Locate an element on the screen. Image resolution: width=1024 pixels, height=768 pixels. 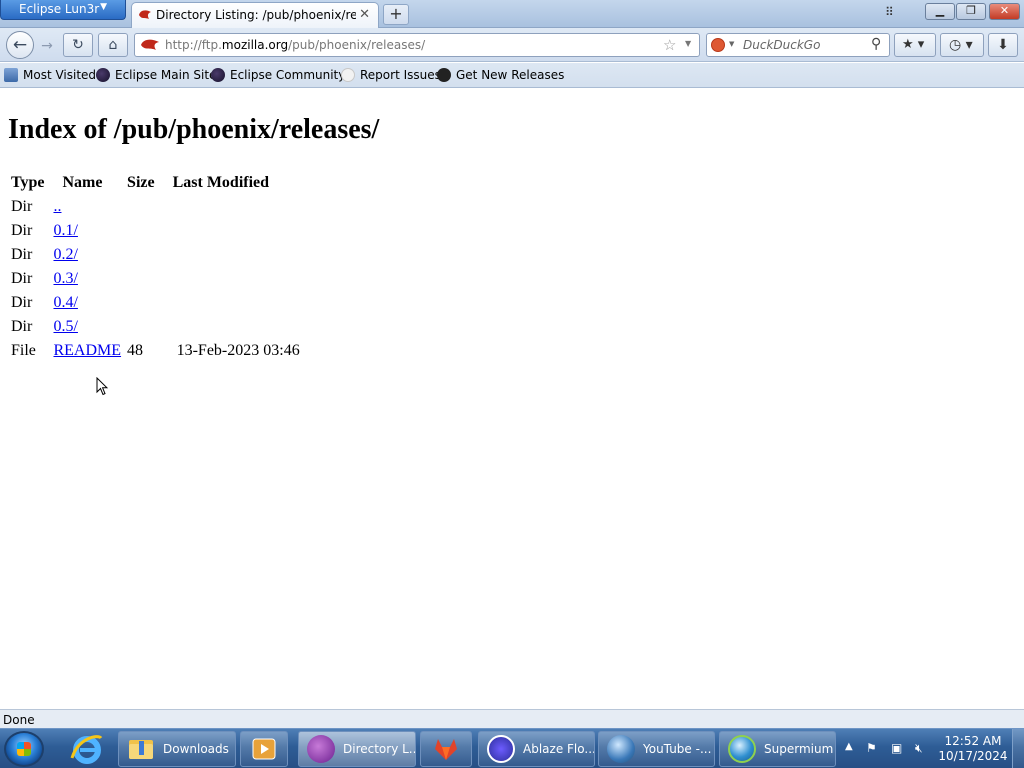
back-button: ← is located at coordinates (20, 45).